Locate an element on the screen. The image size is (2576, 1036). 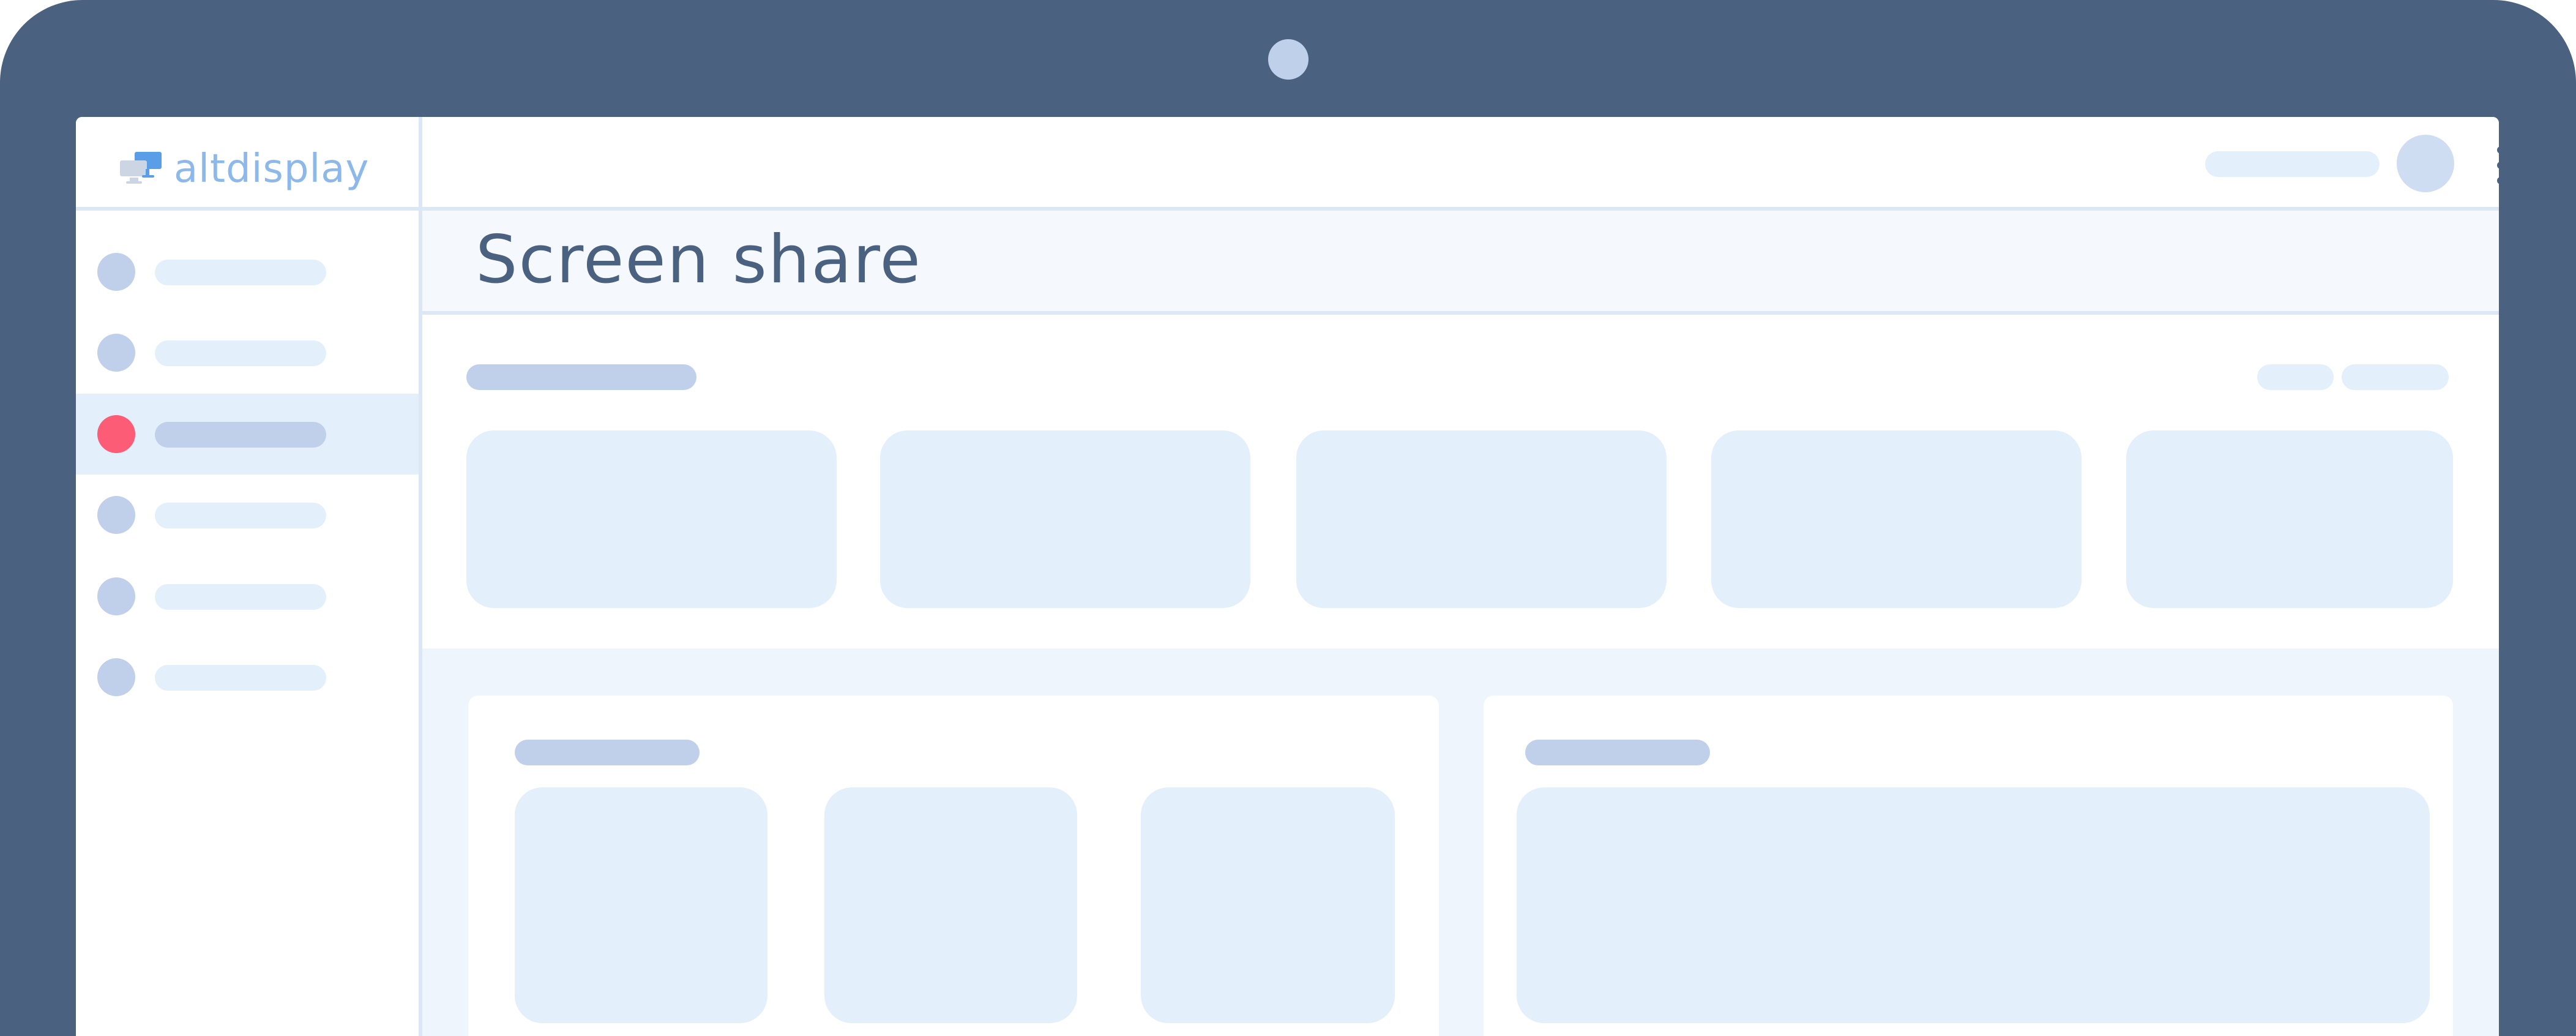
top-bar-placeholder is located at coordinates (2292, 164).